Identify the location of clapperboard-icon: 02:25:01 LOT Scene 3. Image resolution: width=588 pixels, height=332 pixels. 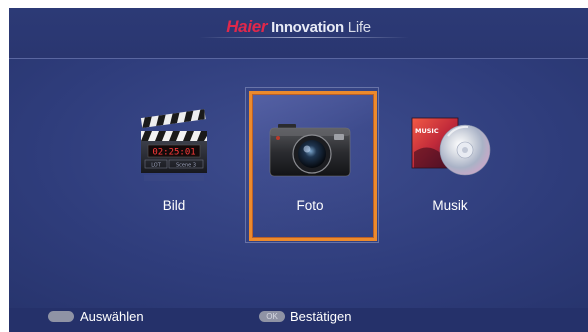
(173, 145).